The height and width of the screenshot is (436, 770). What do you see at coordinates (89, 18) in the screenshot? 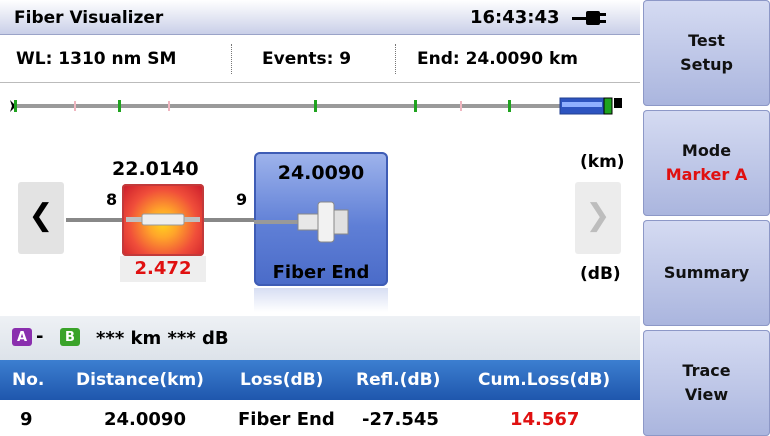
I see `app-title: Fiber Visualizer` at bounding box center [89, 18].